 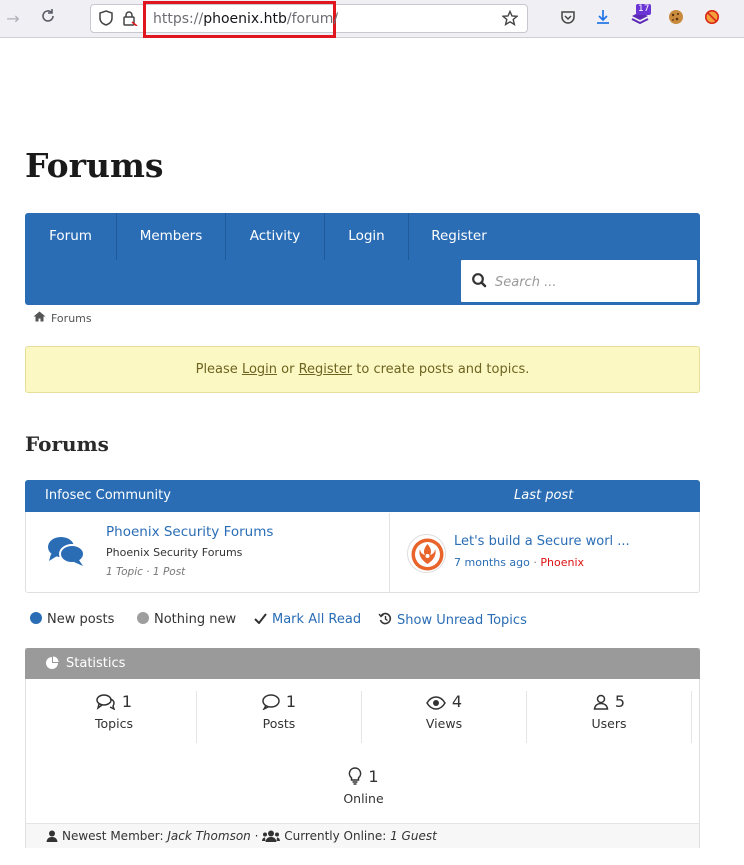 I want to click on show-unread-label: Show Unread Topics, so click(x=462, y=620).